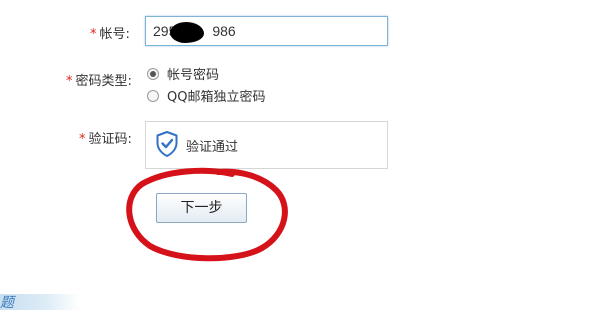  I want to click on radio-account-password-label: 帐号密码, so click(193, 75).